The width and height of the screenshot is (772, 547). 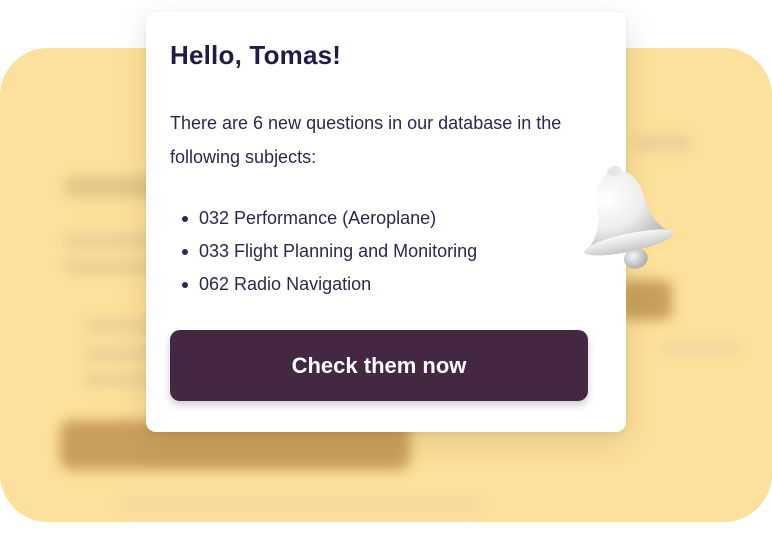 I want to click on bell-icon, so click(x=629, y=217).